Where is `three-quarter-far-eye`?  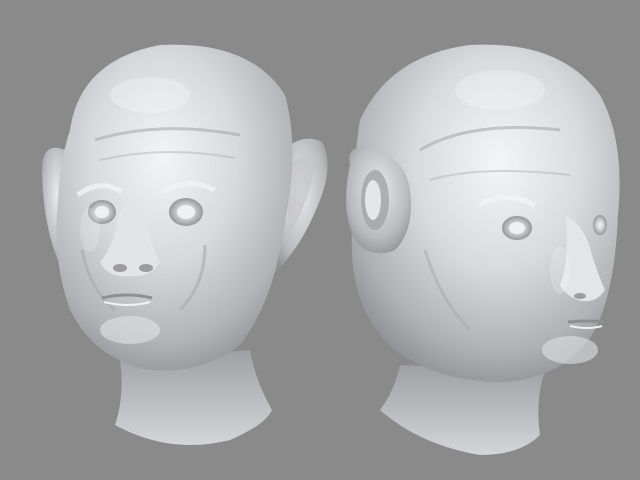
three-quarter-far-eye is located at coordinates (600, 225).